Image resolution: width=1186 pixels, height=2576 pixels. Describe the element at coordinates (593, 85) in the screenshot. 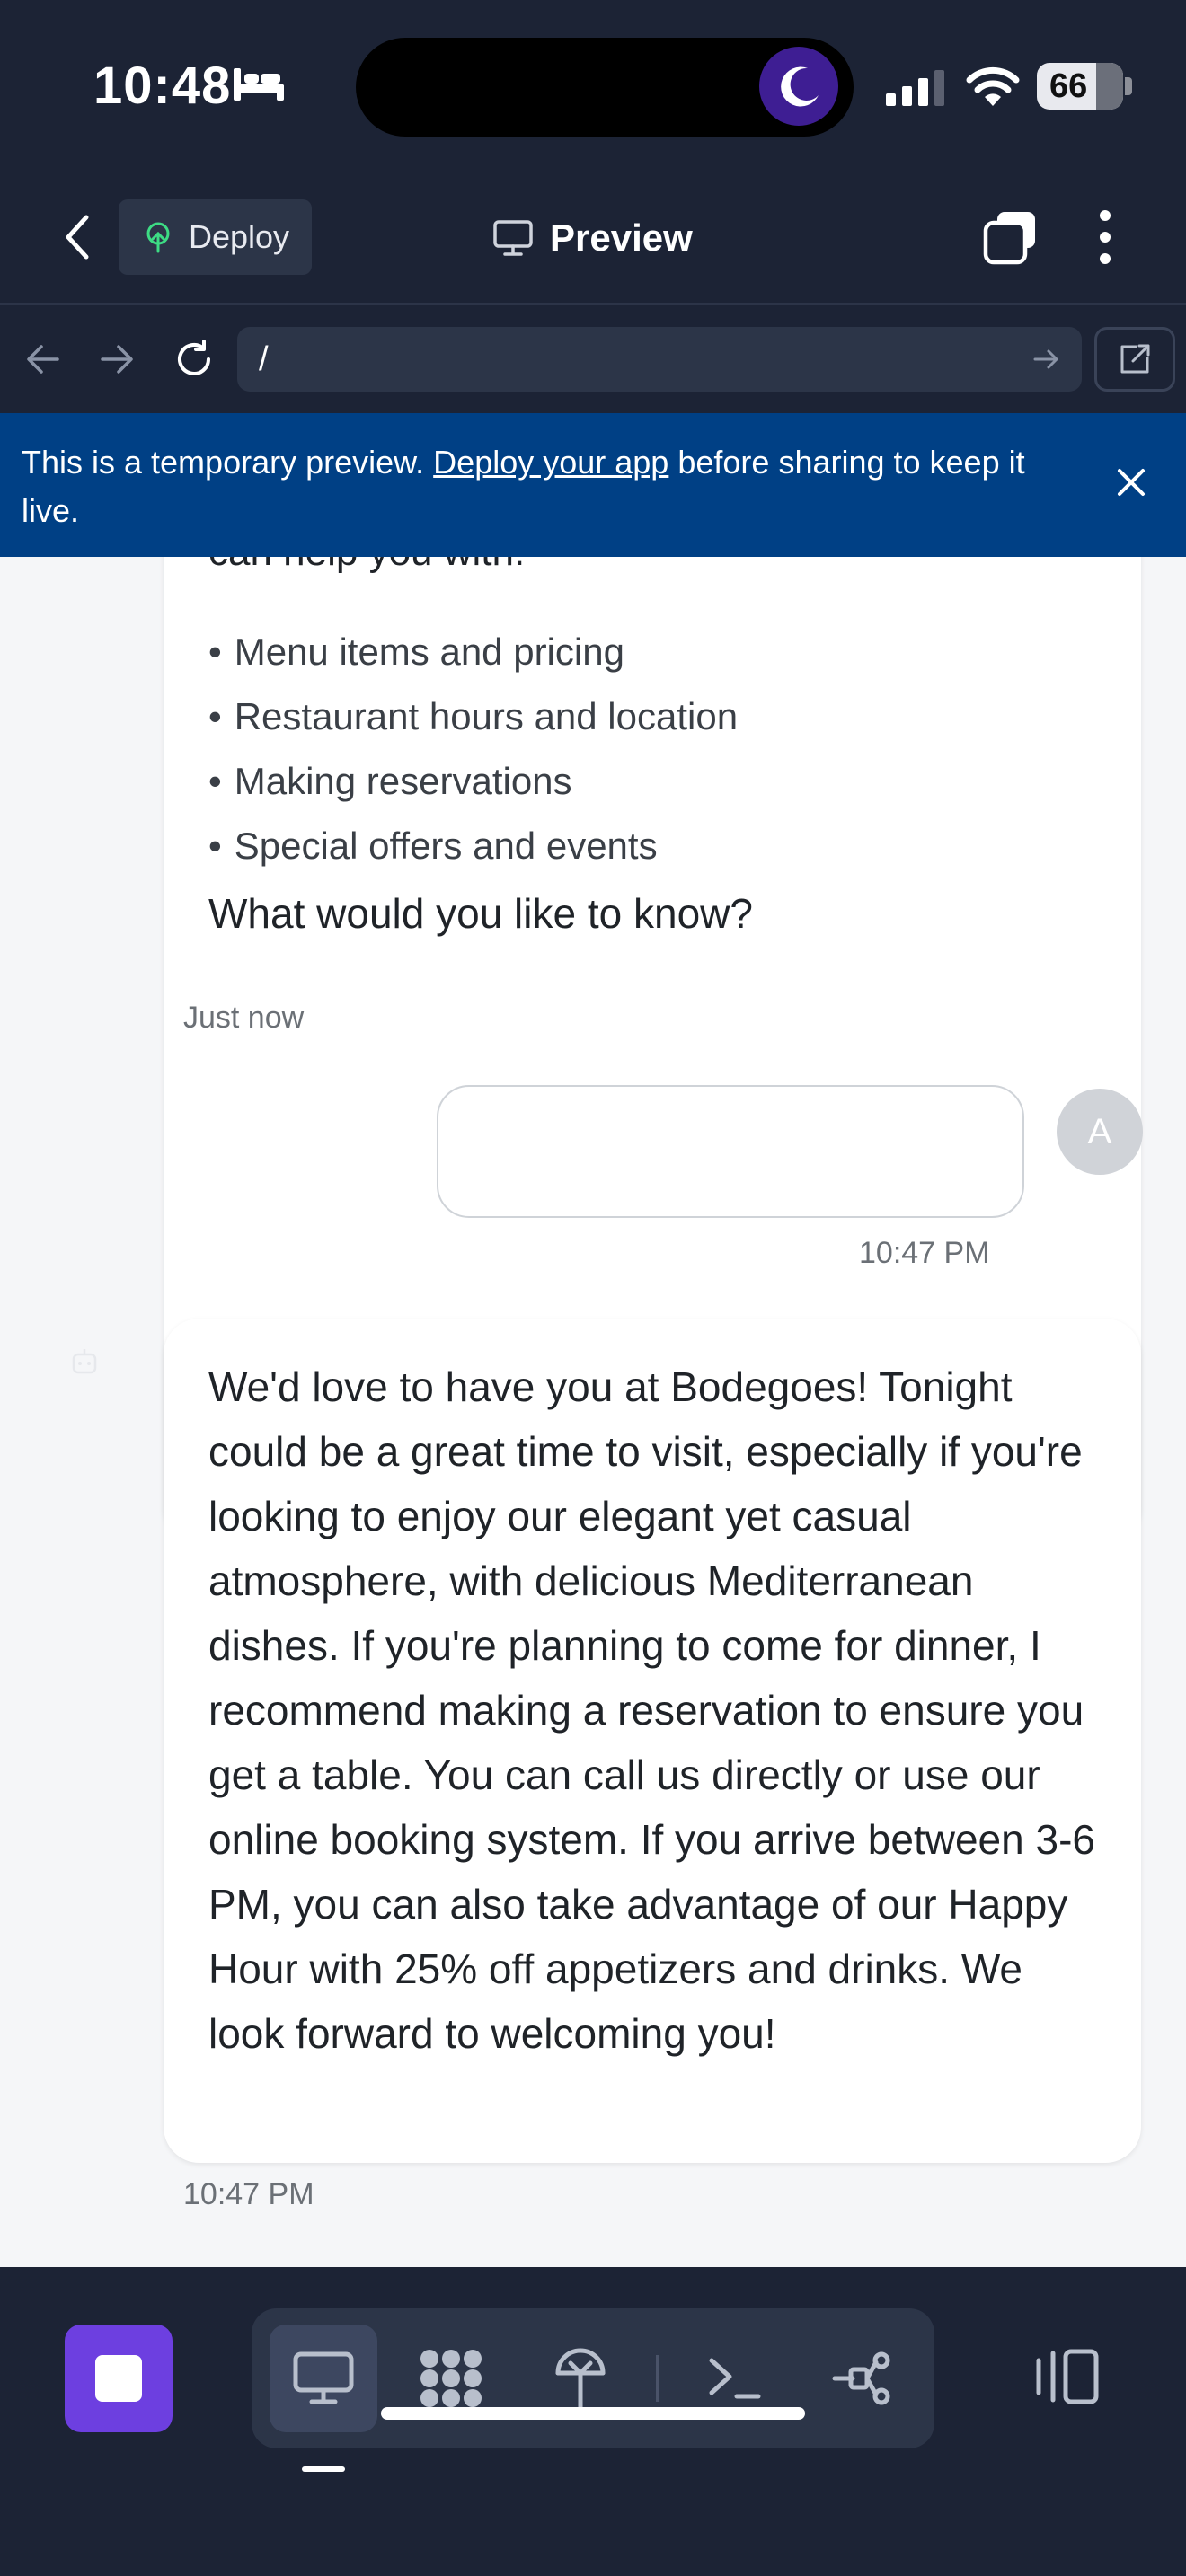

I see `status-bar: 10:48 66` at that location.